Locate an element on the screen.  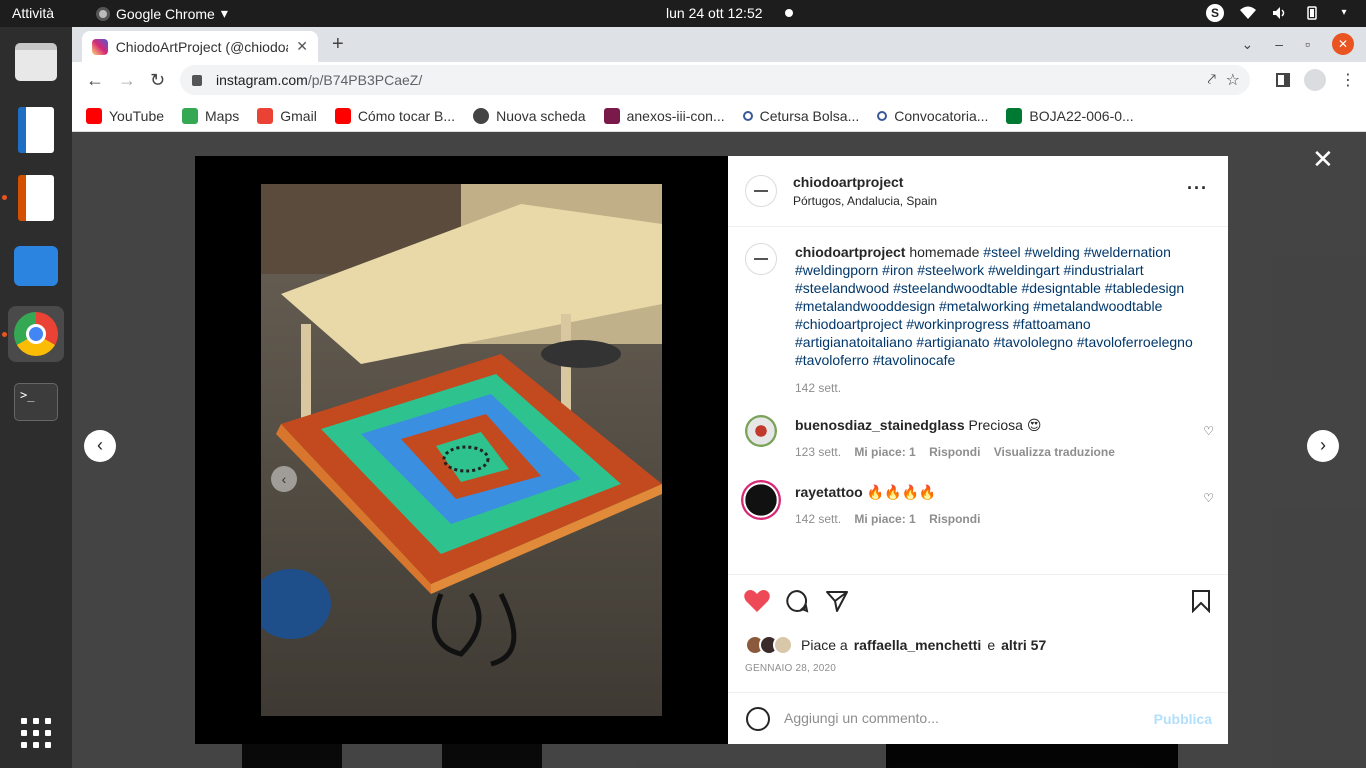
carousel-previous-button: ‹ is located at coordinates (284, 479).